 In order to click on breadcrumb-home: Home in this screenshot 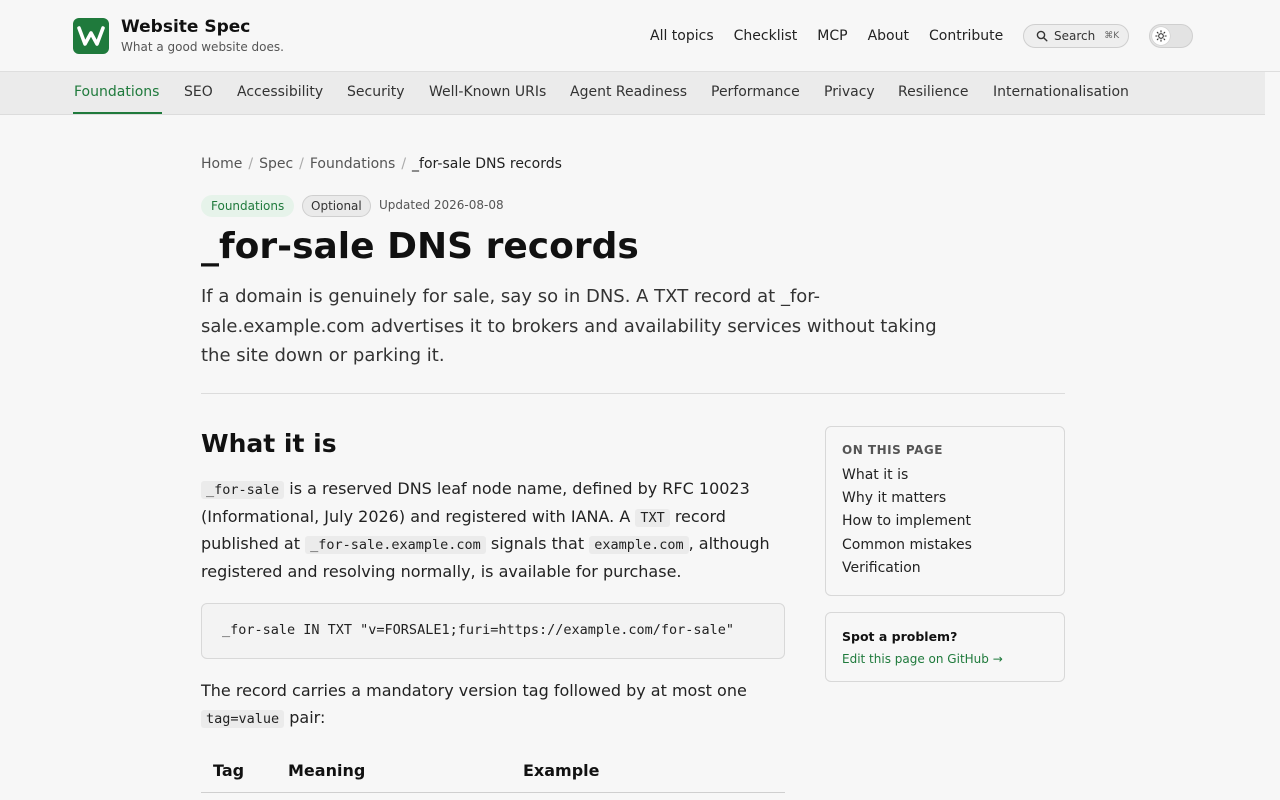, I will do `click(221, 164)`.